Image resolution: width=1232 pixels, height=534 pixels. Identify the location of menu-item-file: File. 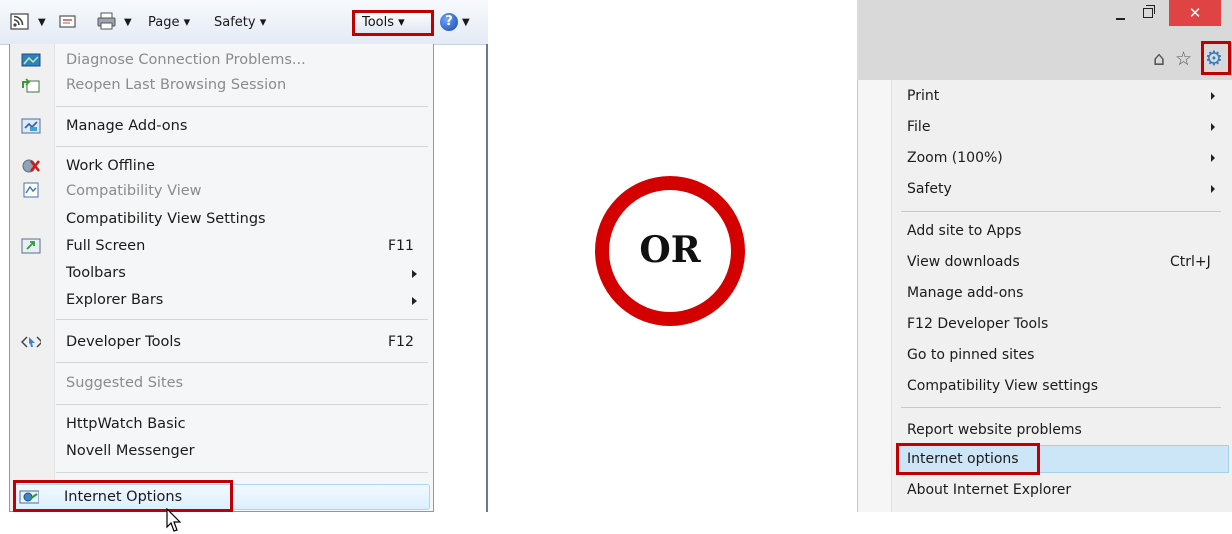
(918, 127).